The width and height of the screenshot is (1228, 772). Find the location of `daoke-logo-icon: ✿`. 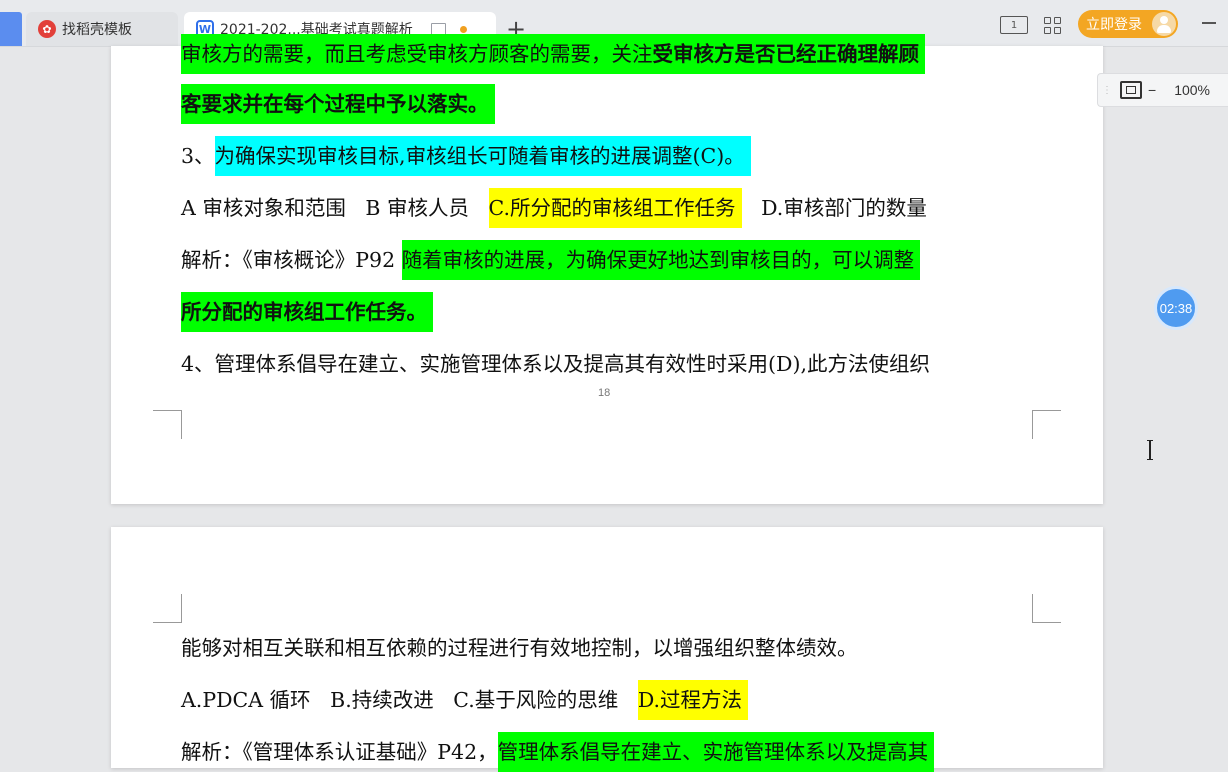

daoke-logo-icon: ✿ is located at coordinates (47, 29).